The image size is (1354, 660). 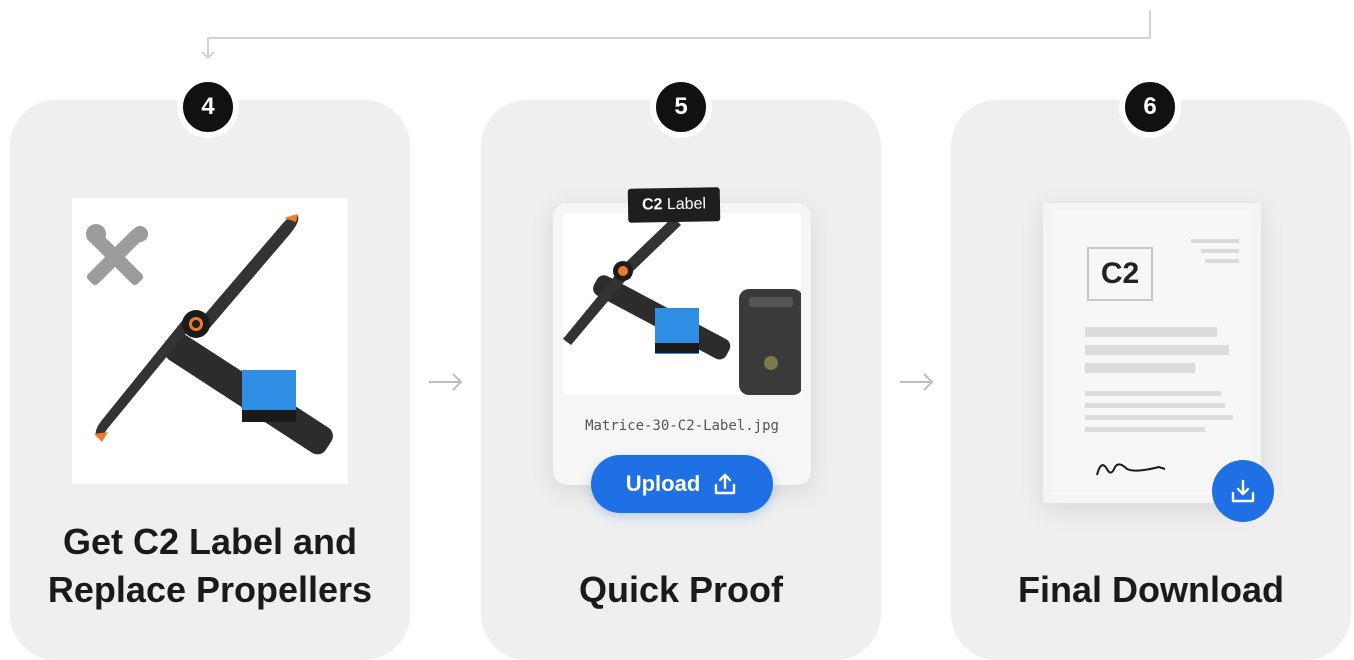 I want to click on c2-label-tag: C2 Label, so click(x=674, y=205).